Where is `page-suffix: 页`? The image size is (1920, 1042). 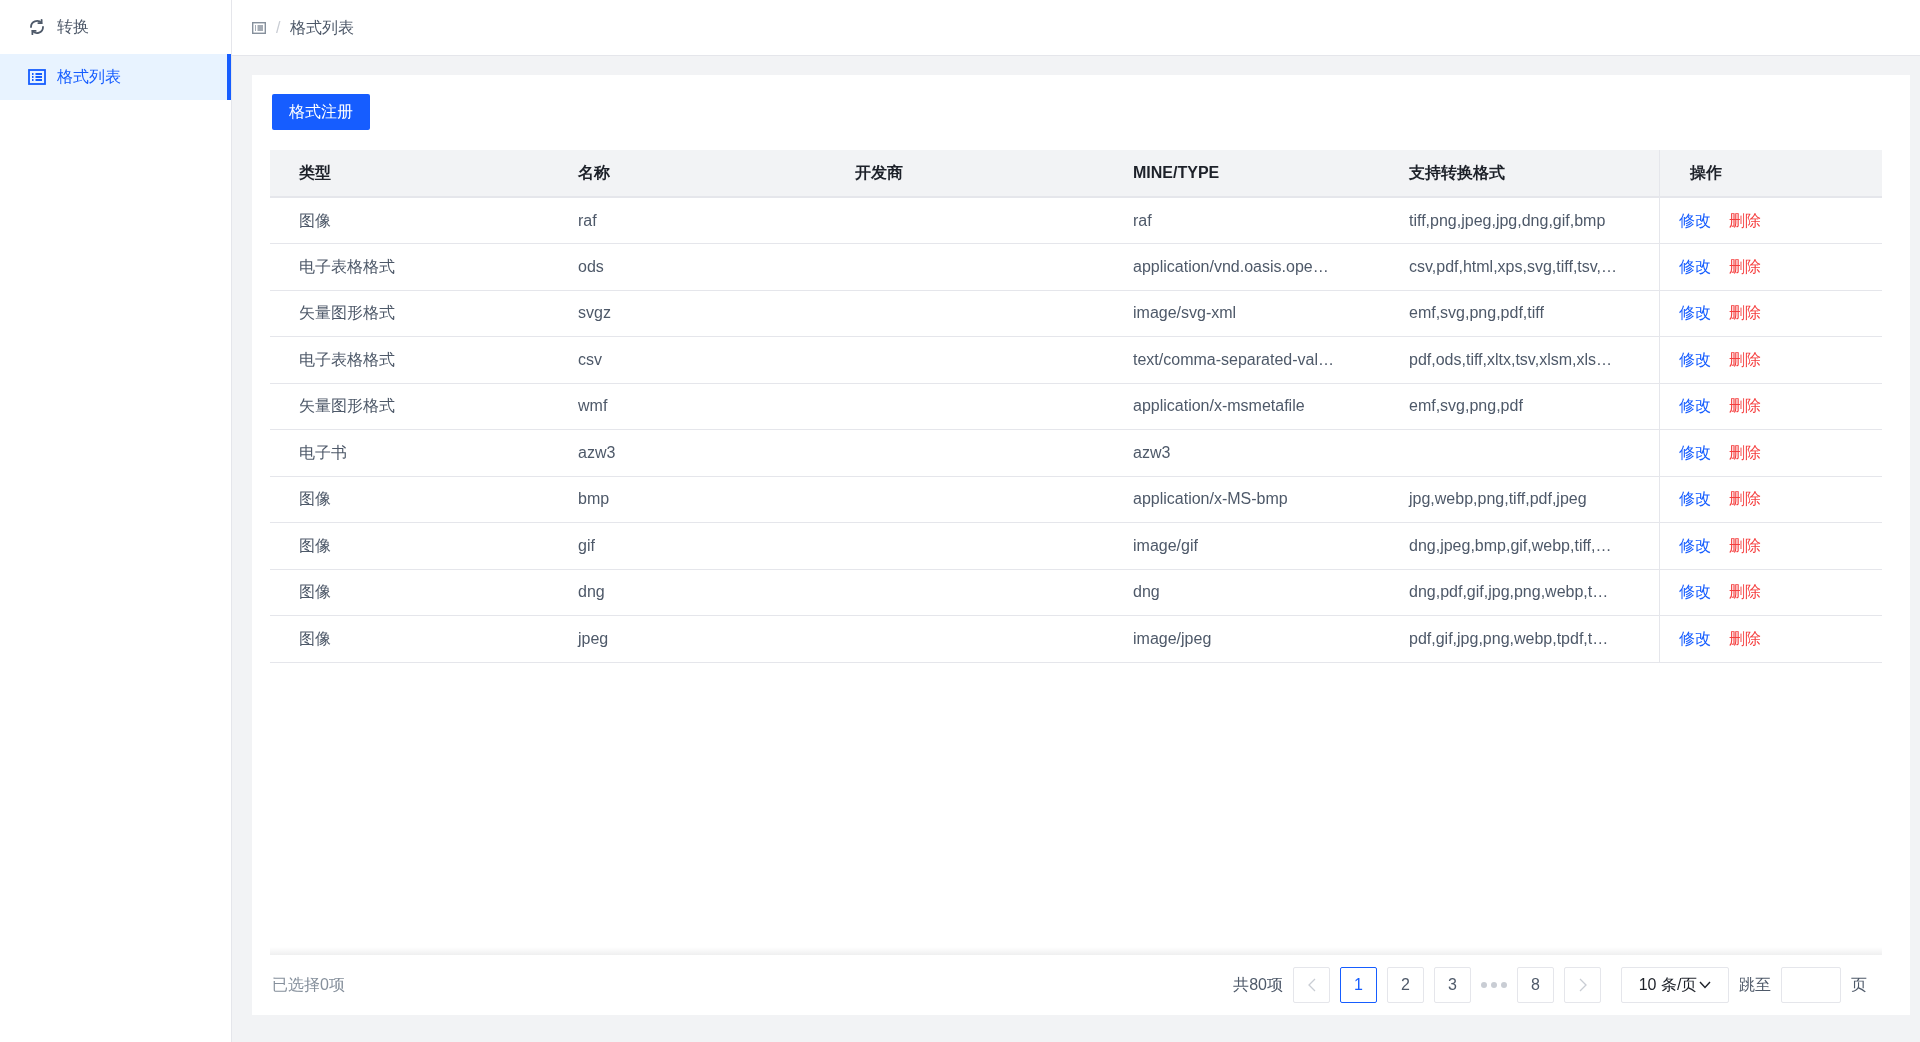 page-suffix: 页 is located at coordinates (1859, 985).